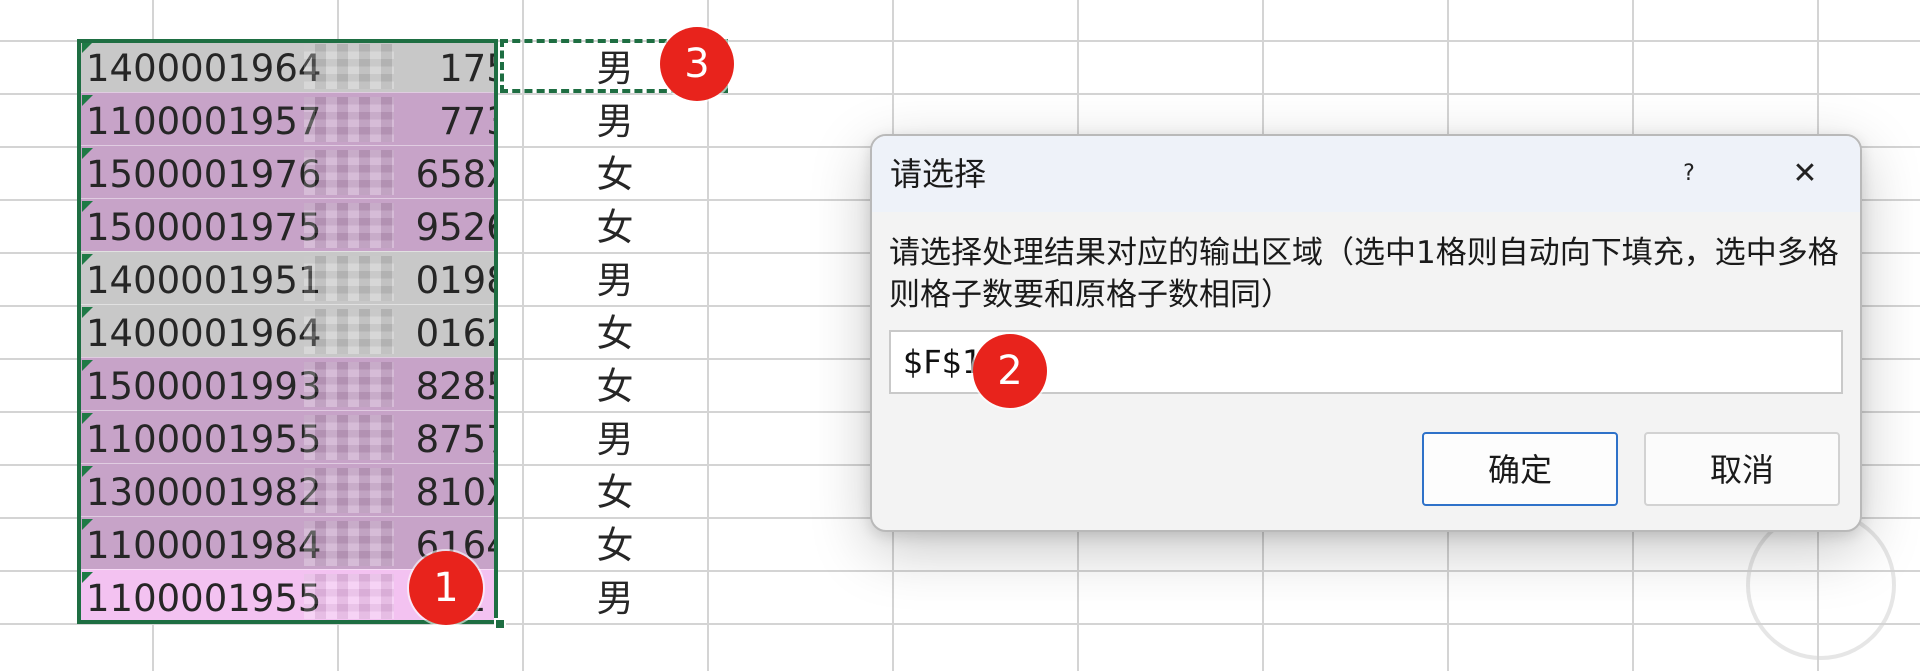  I want to click on help-button: ?, so click(1689, 174).